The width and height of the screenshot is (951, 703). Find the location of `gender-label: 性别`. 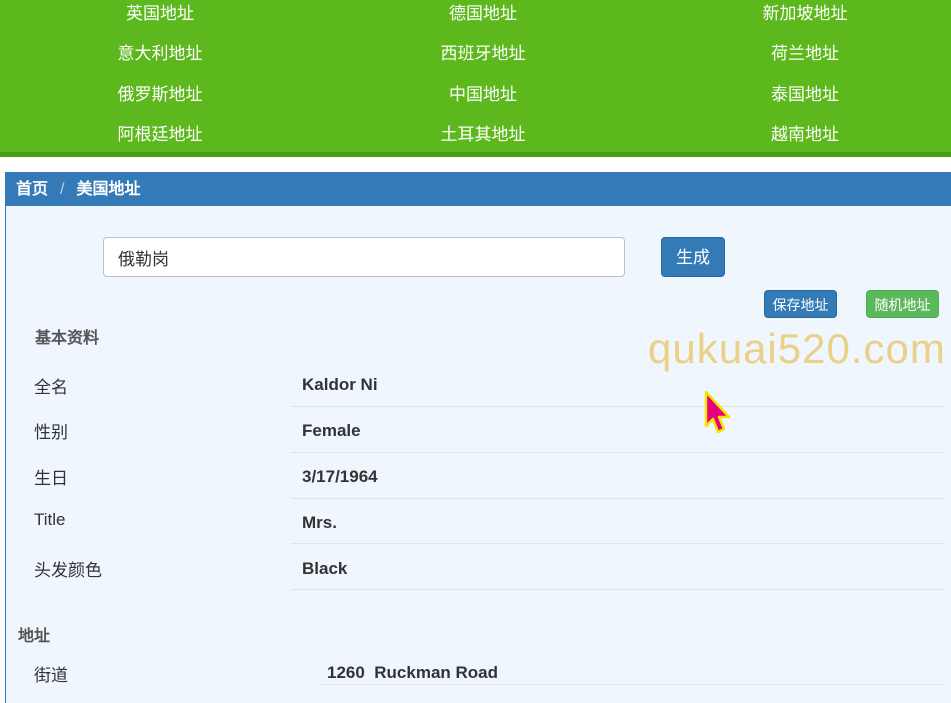

gender-label: 性别 is located at coordinates (51, 432).